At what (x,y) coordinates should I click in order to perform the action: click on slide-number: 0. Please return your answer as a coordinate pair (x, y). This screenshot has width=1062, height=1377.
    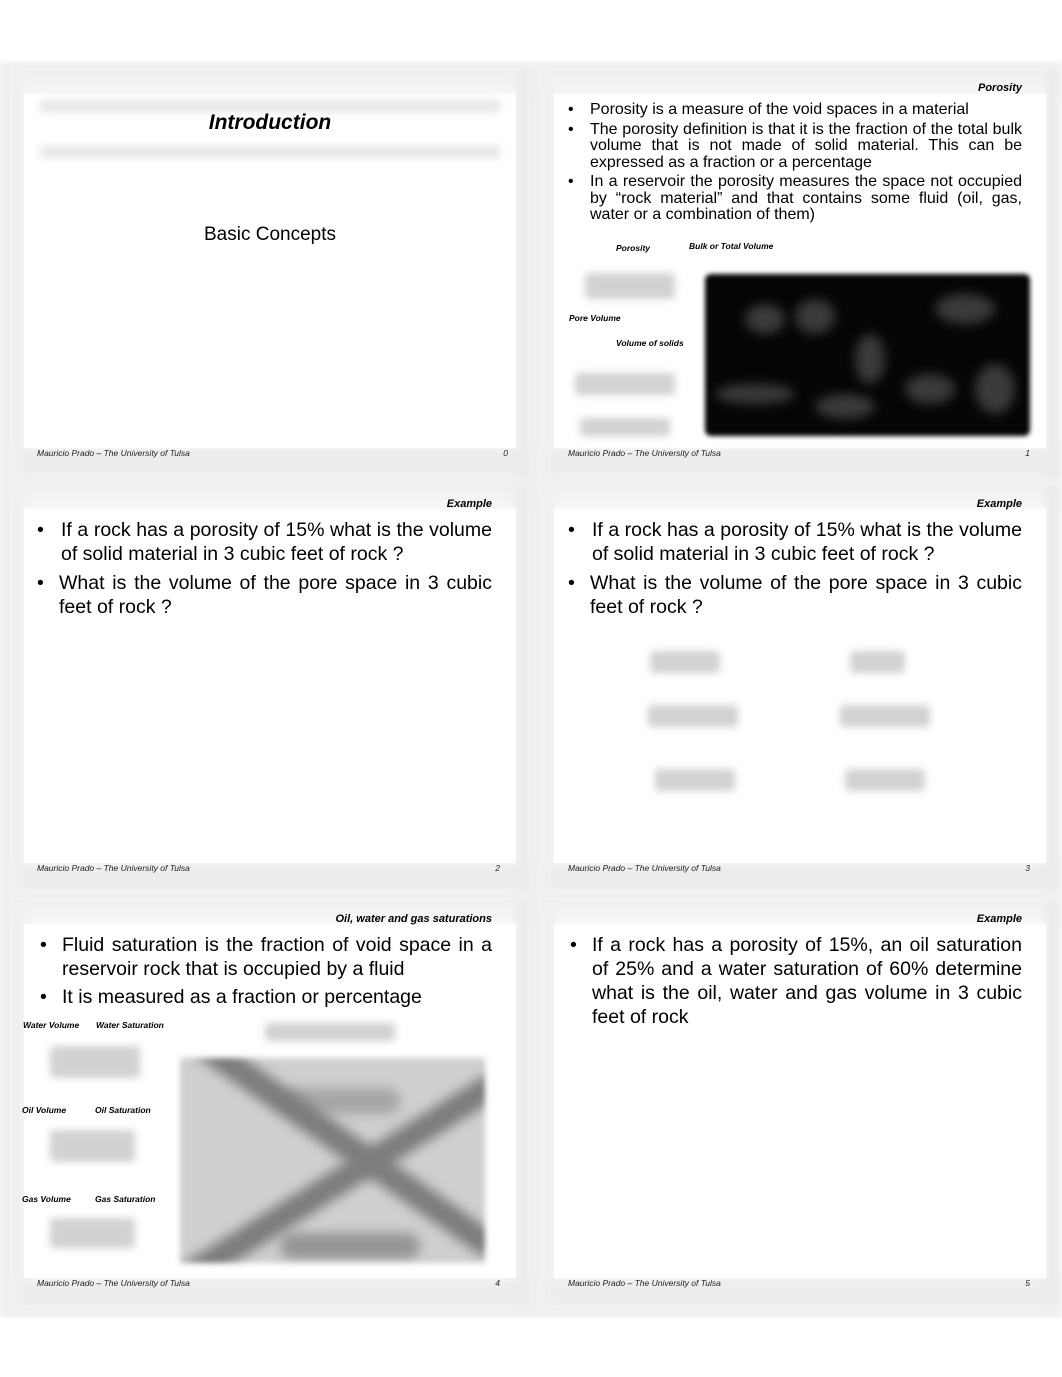
    Looking at the image, I should click on (505, 453).